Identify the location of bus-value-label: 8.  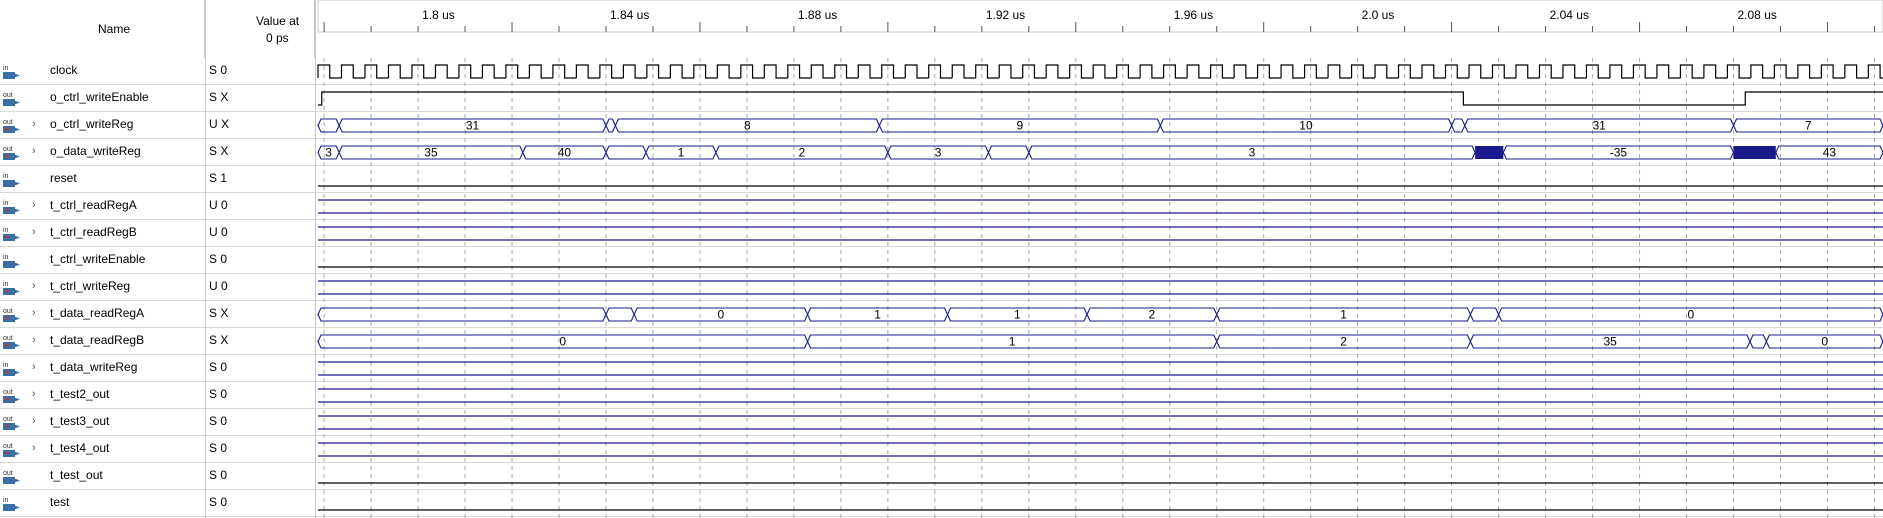
(747, 126).